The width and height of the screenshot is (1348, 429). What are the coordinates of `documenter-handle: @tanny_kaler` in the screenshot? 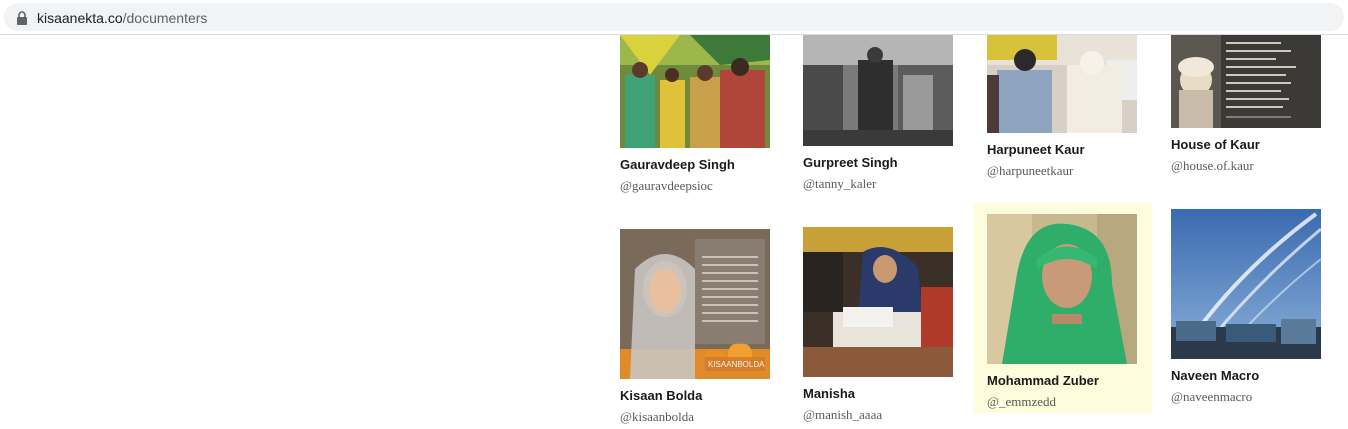 It's located at (839, 184).